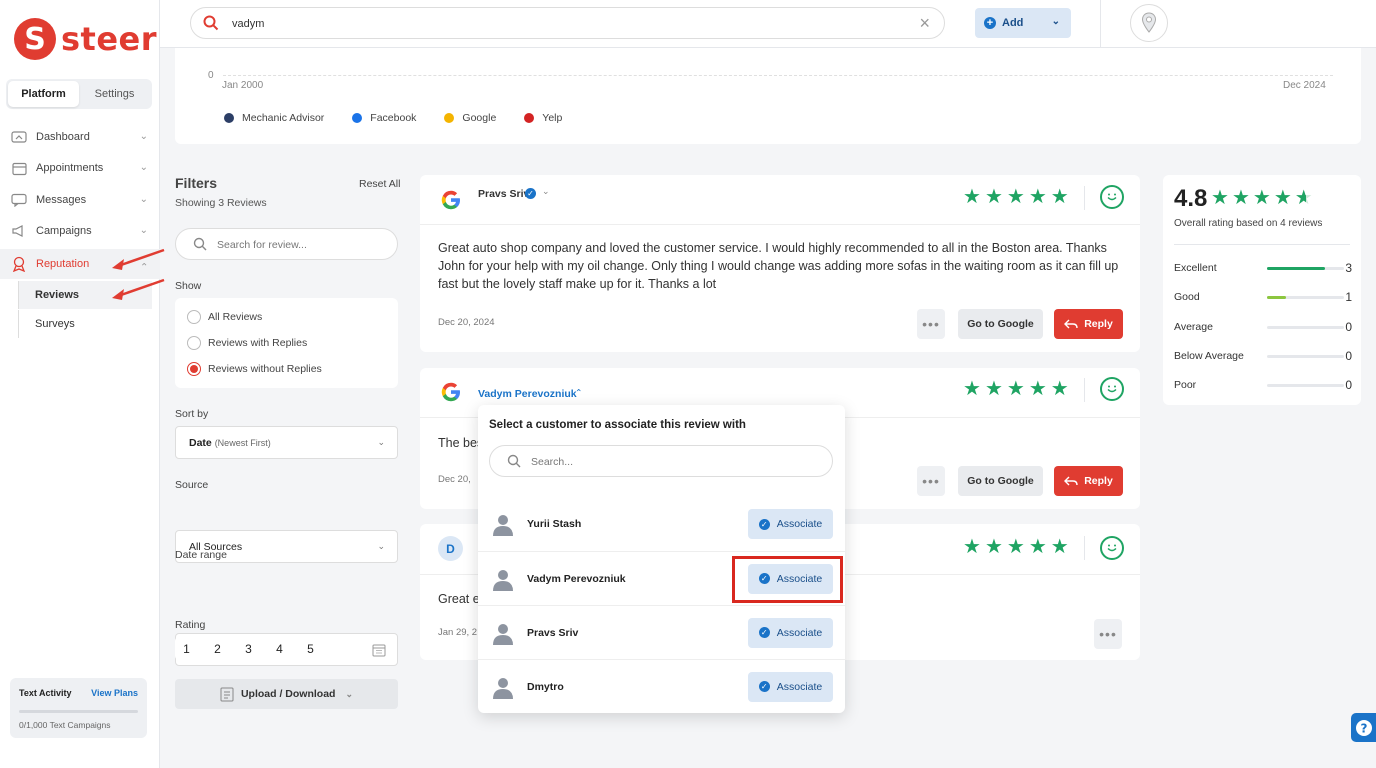 The height and width of the screenshot is (768, 1376). Describe the element at coordinates (553, 632) in the screenshot. I see `customer-name: Pravs Sriv` at that location.